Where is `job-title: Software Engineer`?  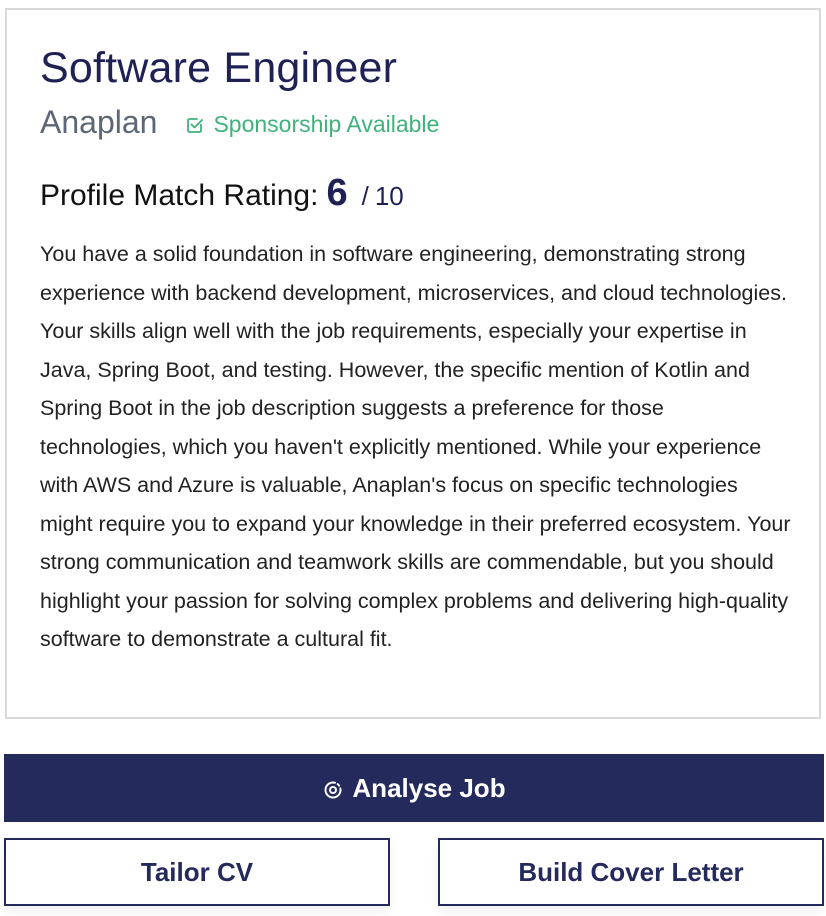
job-title: Software Engineer is located at coordinates (219, 68).